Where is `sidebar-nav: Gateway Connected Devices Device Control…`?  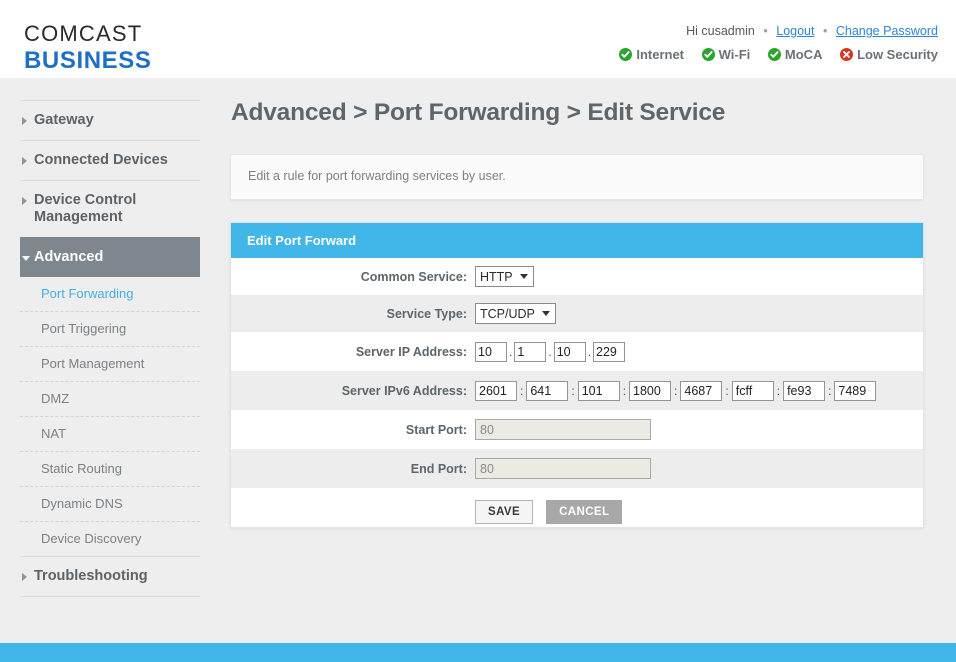
sidebar-nav: Gateway Connected Devices Device Control… is located at coordinates (110, 348).